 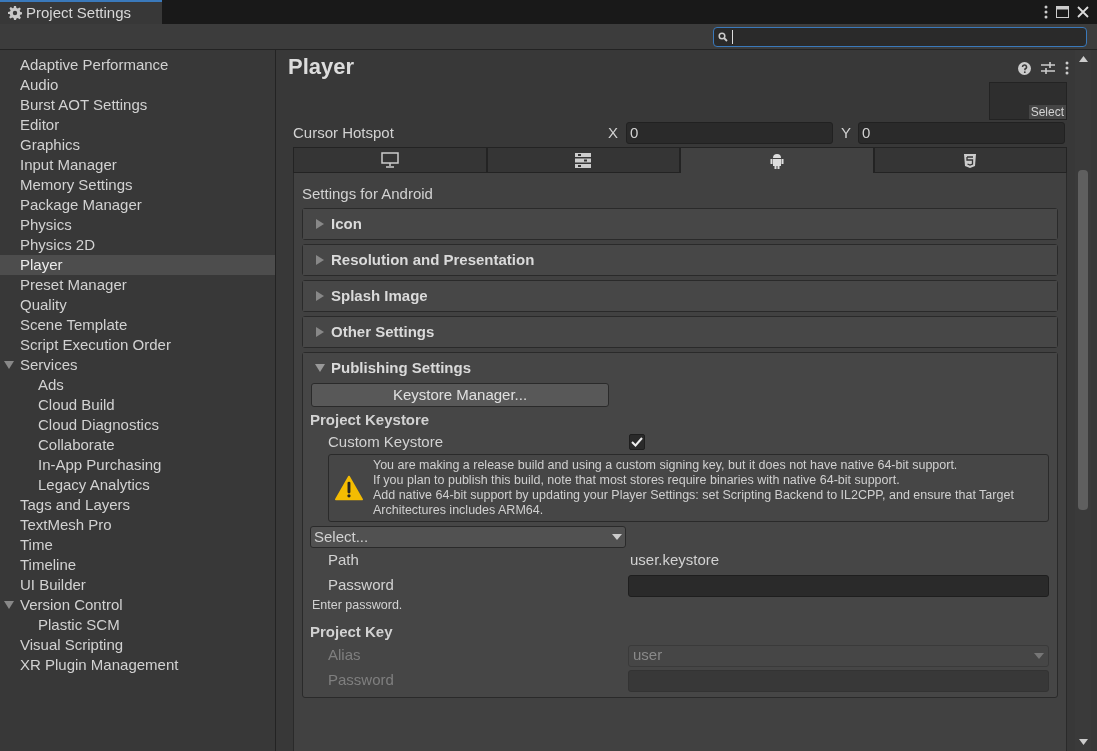 I want to click on html5-icon, so click(x=970, y=160).